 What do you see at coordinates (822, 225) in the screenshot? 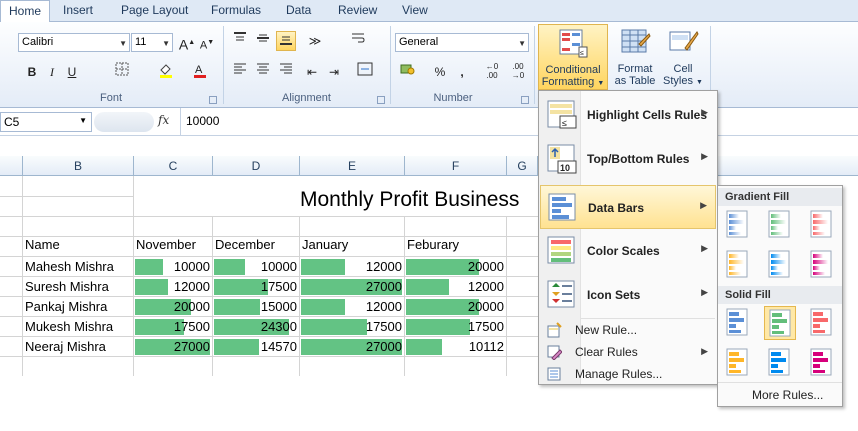
I see `gradient-red-data-bar-swatch` at bounding box center [822, 225].